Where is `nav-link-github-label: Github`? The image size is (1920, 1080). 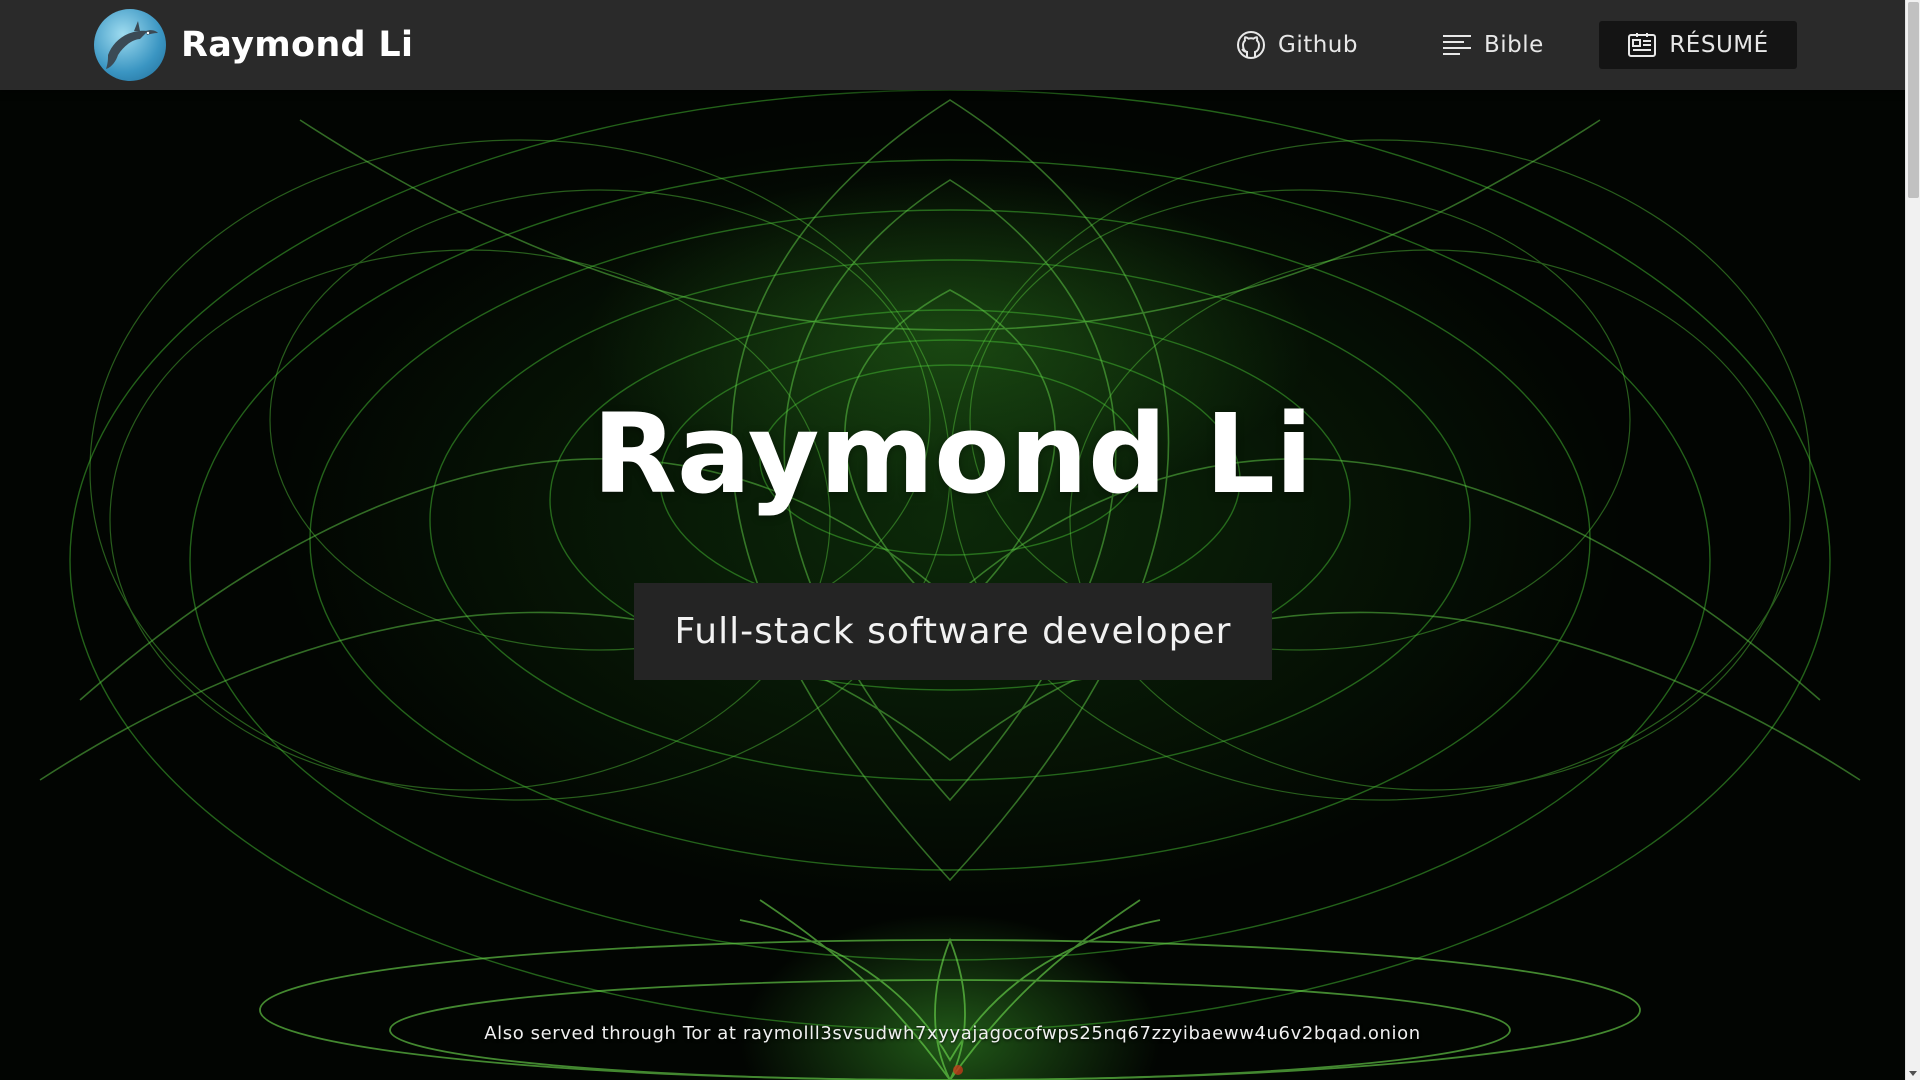
nav-link-github-label: Github is located at coordinates (1318, 45).